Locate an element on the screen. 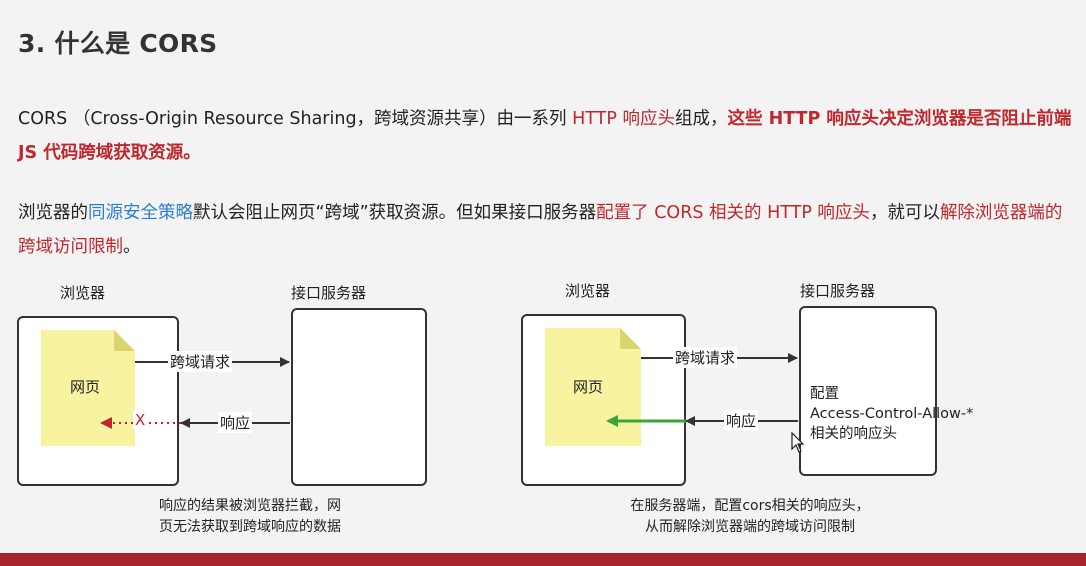 The width and height of the screenshot is (1086, 566). right-request-label: 跨域请求 is located at coordinates (705, 357).